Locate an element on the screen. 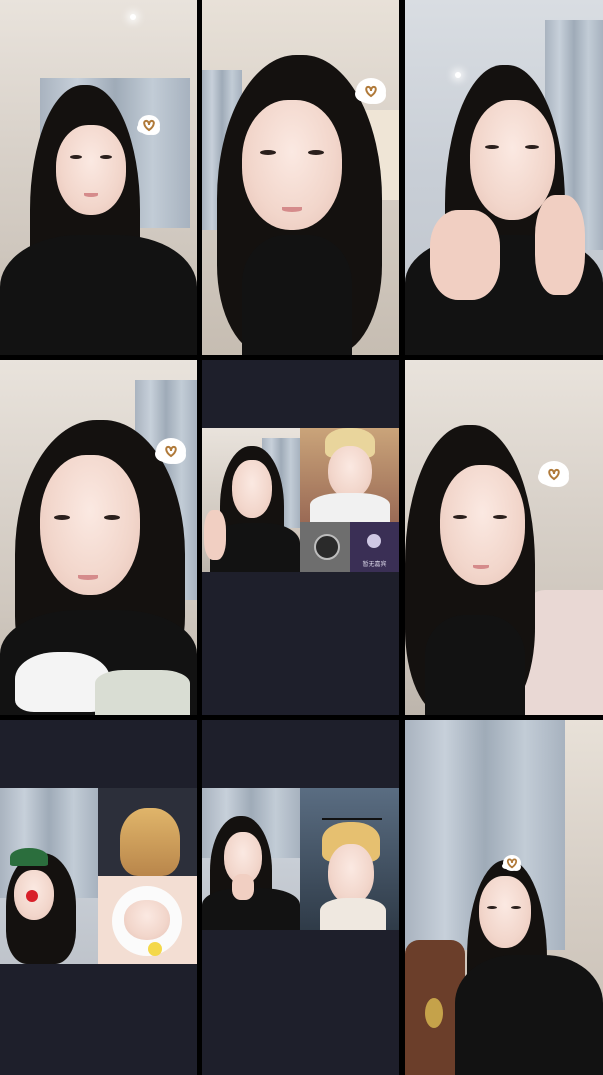  pk-call-panel: 暂无嘉宾 is located at coordinates (300, 537).